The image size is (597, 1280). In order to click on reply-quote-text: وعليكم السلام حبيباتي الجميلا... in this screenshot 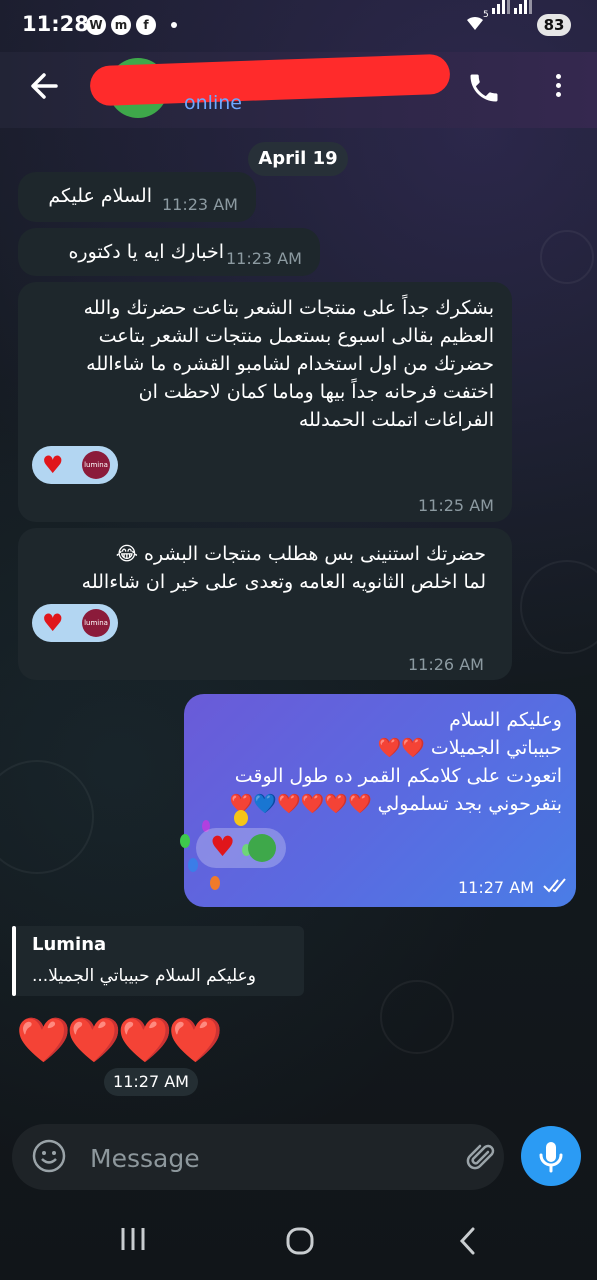, I will do `click(144, 976)`.